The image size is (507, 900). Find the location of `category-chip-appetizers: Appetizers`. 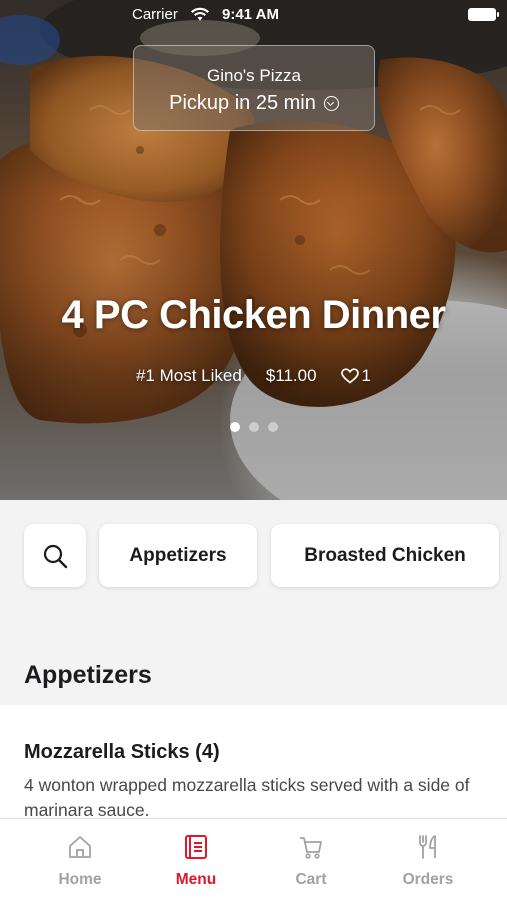

category-chip-appetizers: Appetizers is located at coordinates (178, 555).